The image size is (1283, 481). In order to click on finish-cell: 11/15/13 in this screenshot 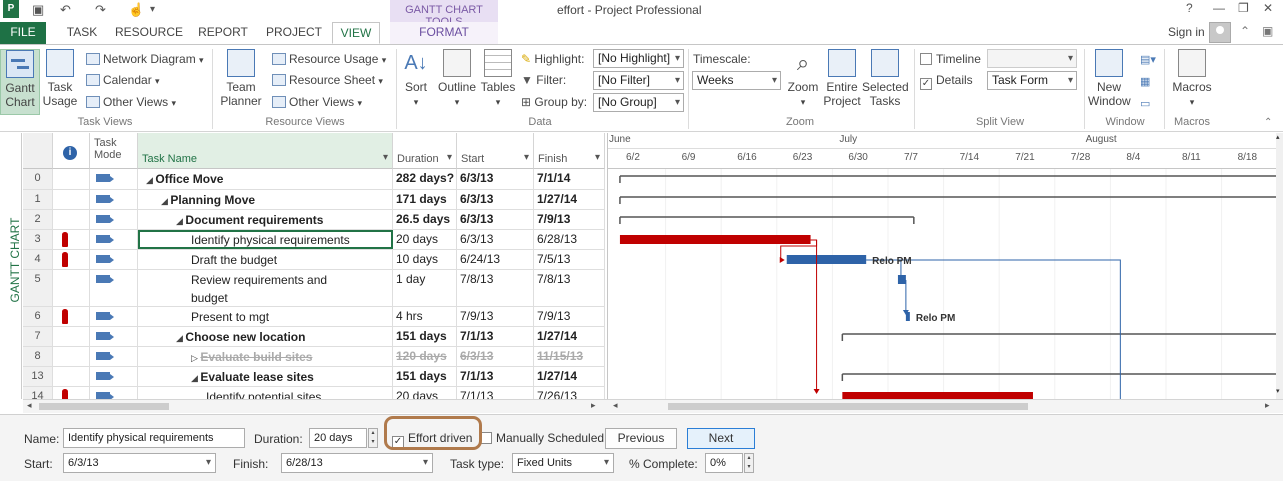, I will do `click(569, 356)`.